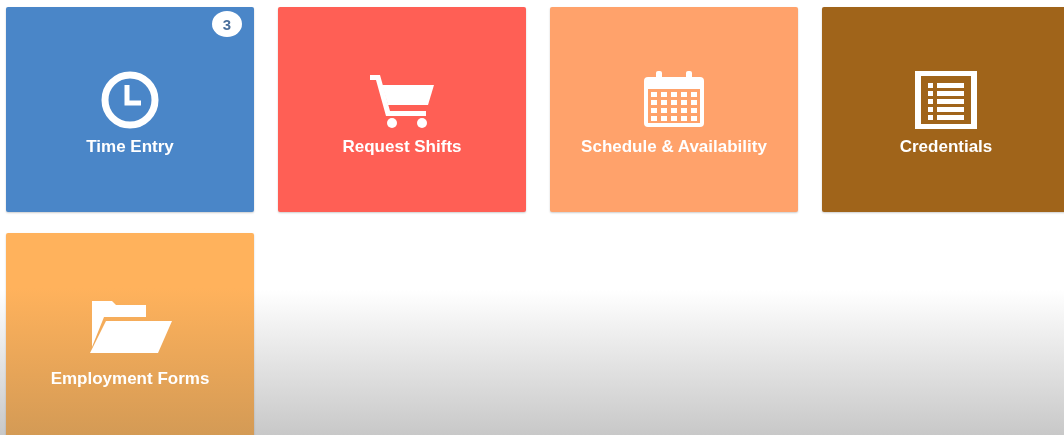 This screenshot has width=1064, height=435. I want to click on app-tile: Credentials, so click(943, 109).